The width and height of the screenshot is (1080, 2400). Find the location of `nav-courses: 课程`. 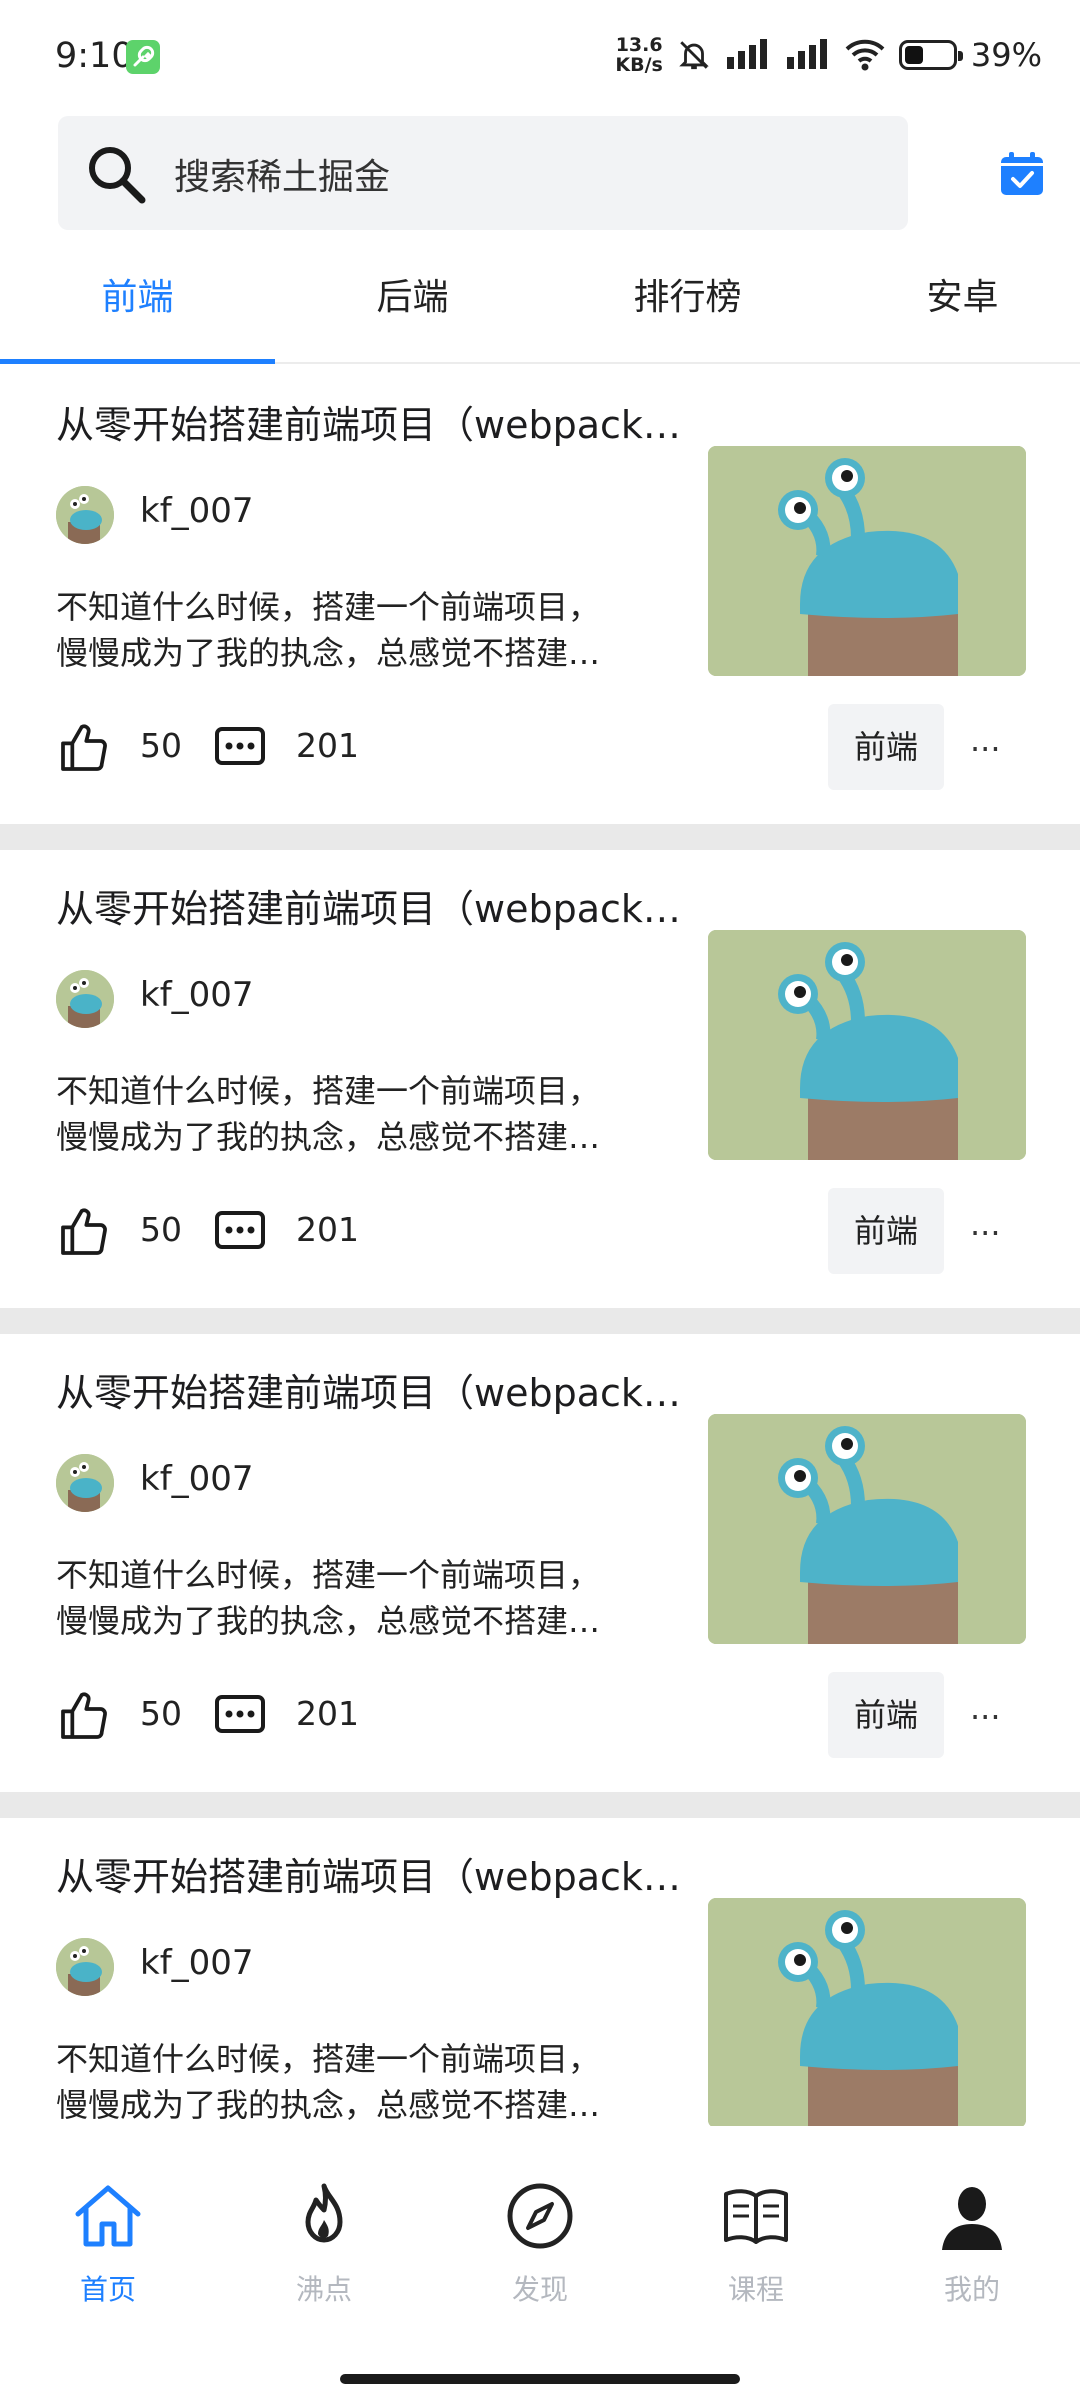

nav-courses: 课程 is located at coordinates (756, 2225).